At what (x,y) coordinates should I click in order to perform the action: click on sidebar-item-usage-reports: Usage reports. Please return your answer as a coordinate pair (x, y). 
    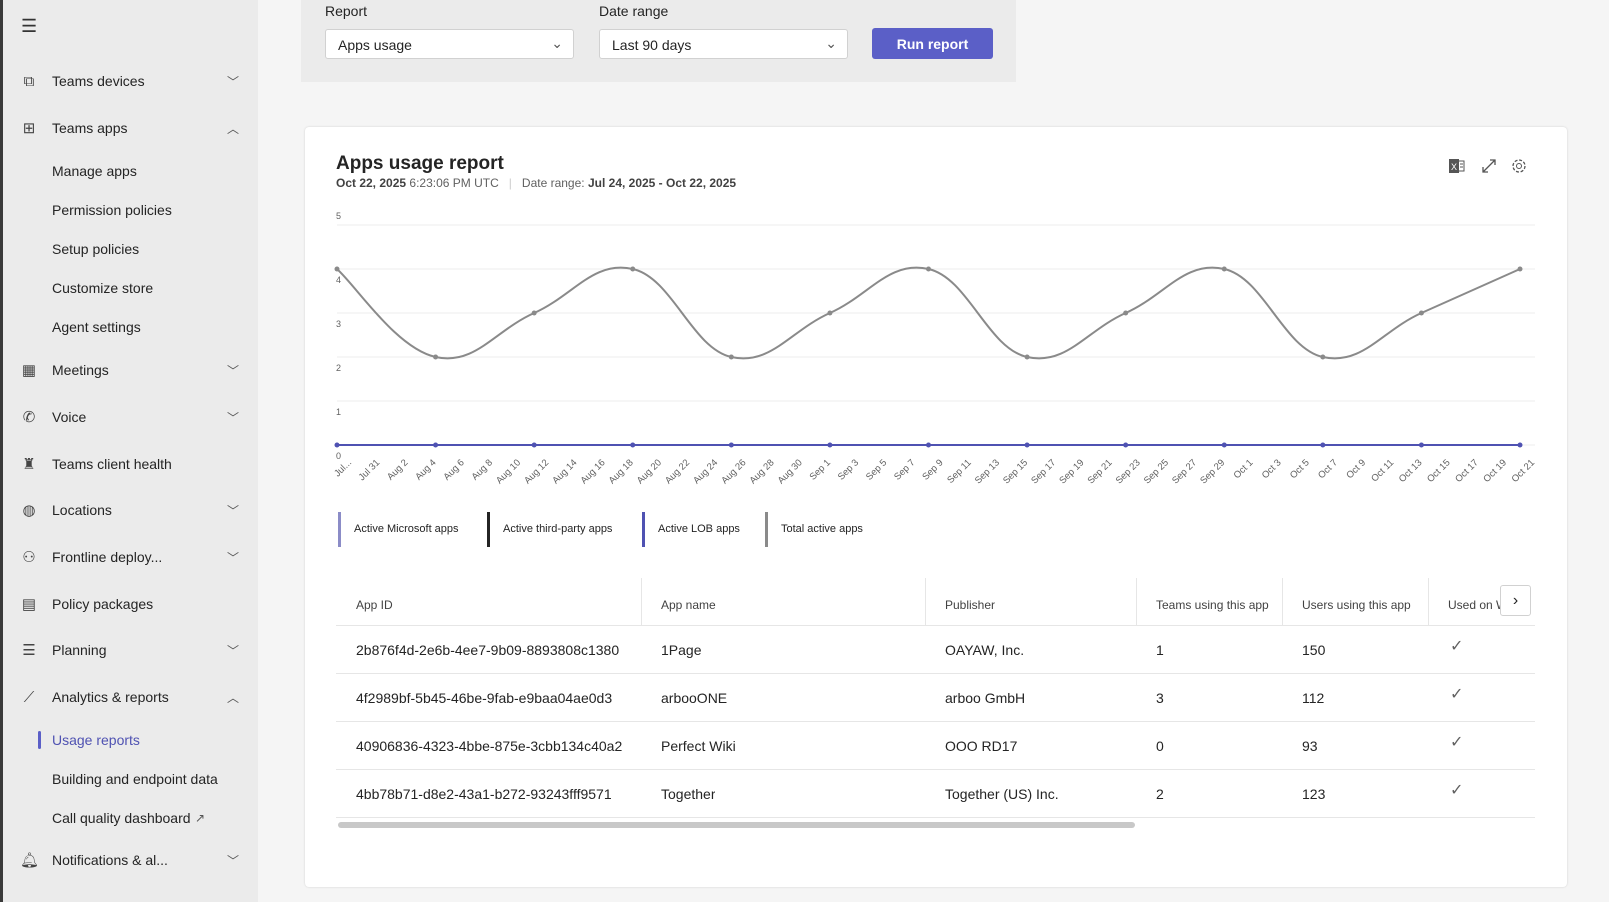
    Looking at the image, I should click on (130, 740).